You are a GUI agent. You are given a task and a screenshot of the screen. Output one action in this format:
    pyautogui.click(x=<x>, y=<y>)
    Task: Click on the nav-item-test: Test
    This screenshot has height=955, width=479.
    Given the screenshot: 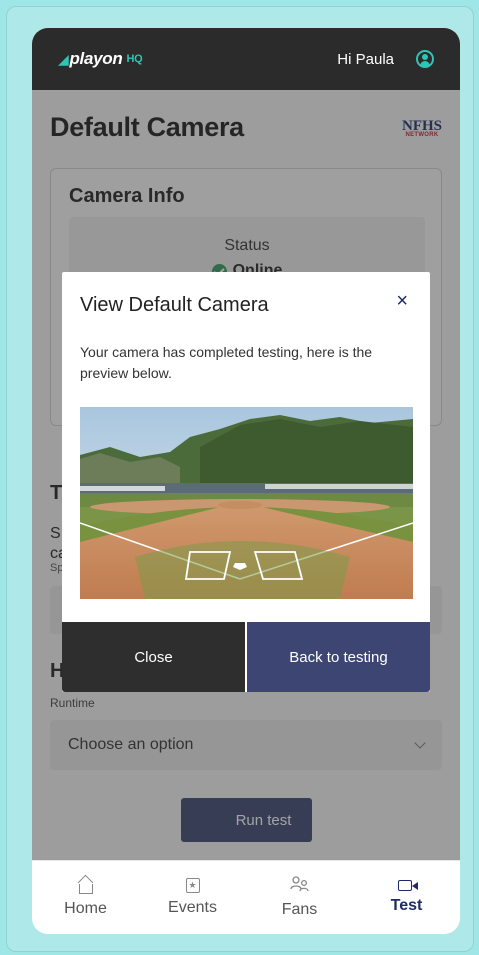 What is the action you would take?
    pyautogui.click(x=406, y=897)
    